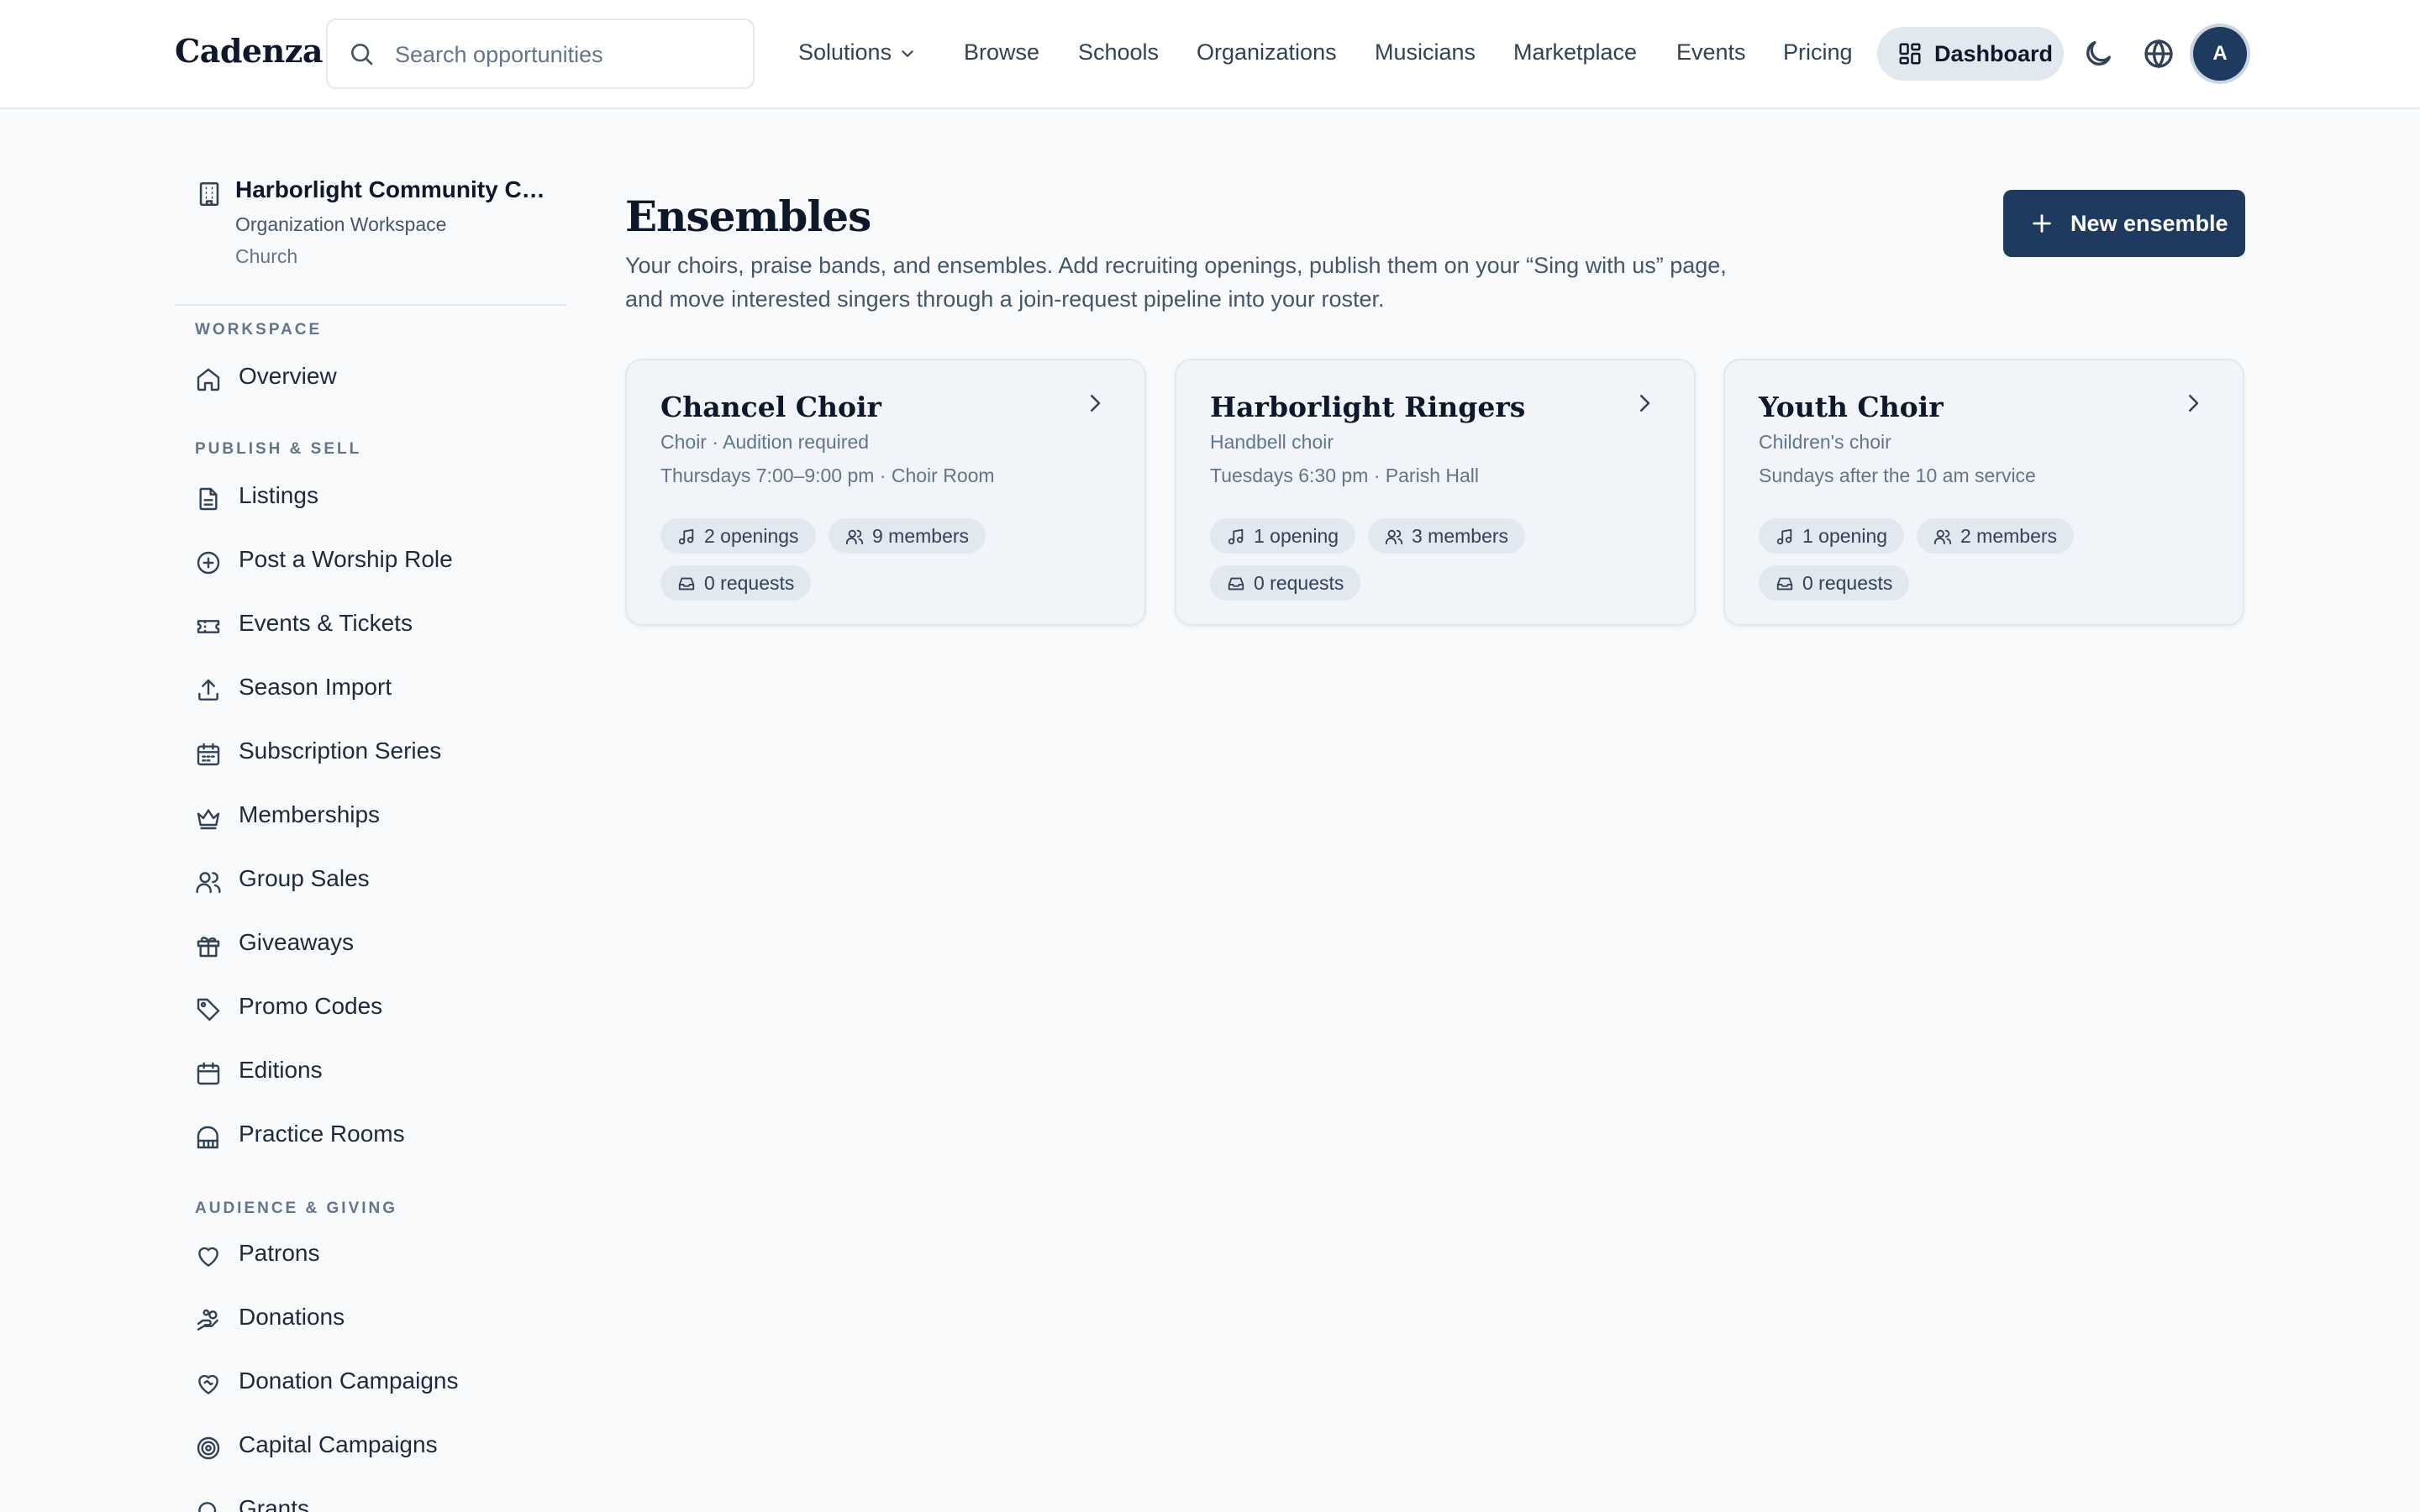  Describe the element at coordinates (296, 942) in the screenshot. I see `sidebar-item-label: Giveaways` at that location.